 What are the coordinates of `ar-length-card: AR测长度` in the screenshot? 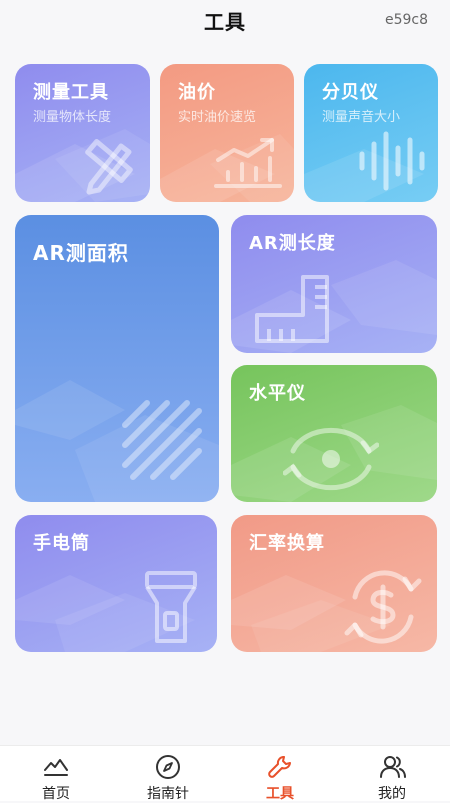 It's located at (334, 284).